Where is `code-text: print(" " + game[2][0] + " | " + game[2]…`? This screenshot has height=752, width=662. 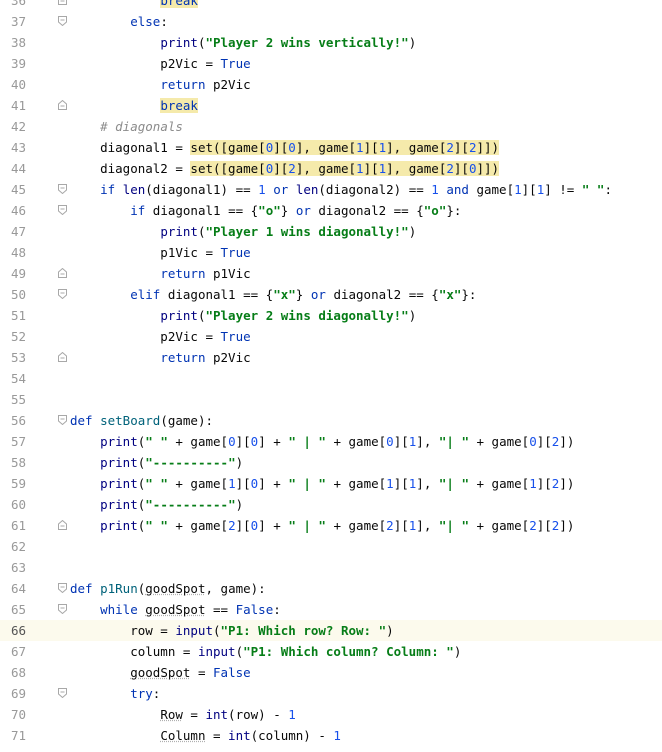 code-text: print(" " + game[2][0] + " | " + game[2]… is located at coordinates (322, 525).